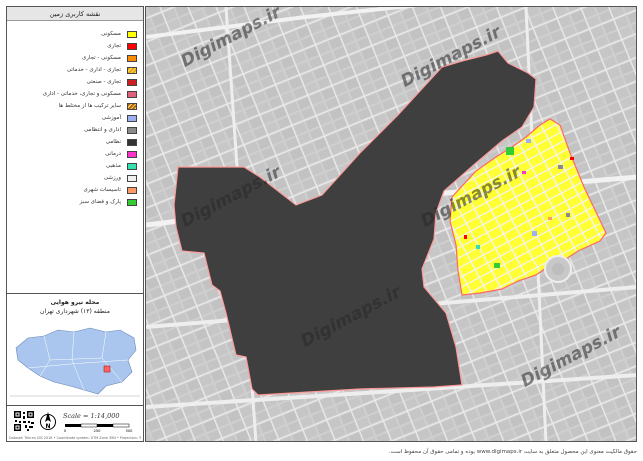 Image resolution: width=643 pixels, height=461 pixels. I want to click on legend-label: پارک و فضای سبز, so click(100, 202).